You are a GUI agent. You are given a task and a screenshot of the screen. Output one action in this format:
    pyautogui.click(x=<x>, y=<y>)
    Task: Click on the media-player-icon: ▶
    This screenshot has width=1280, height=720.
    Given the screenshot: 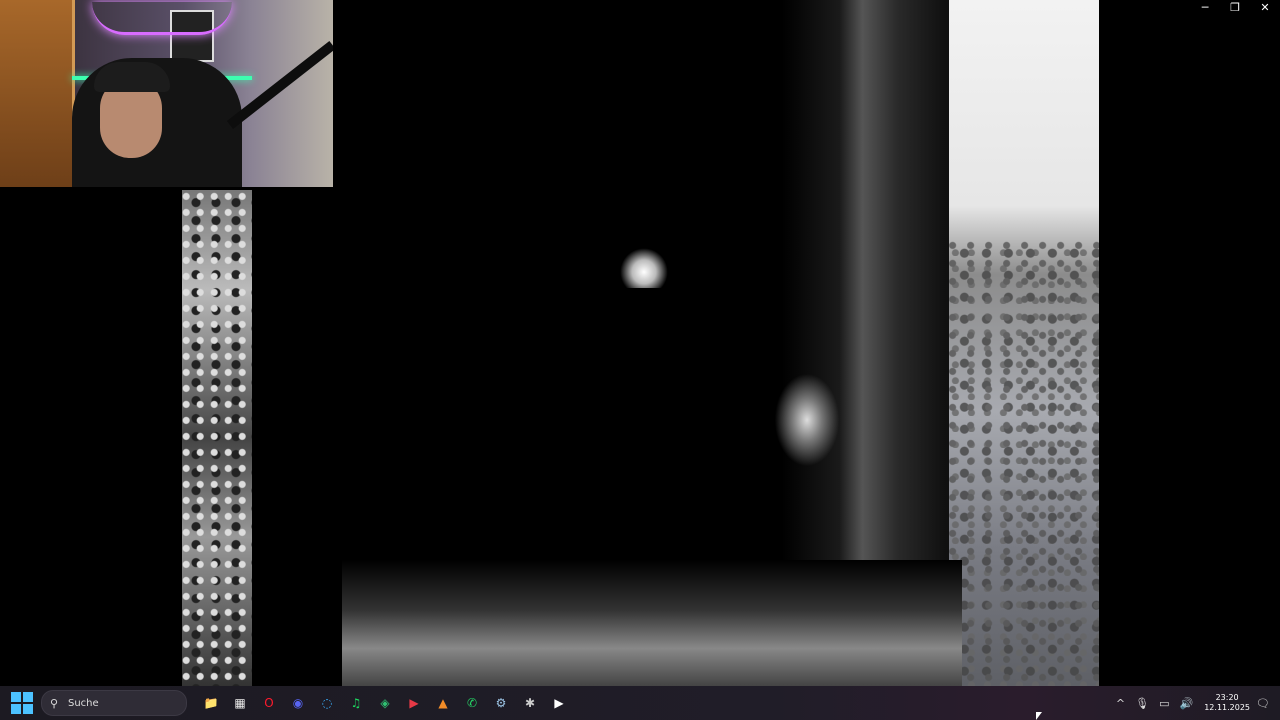 What is the action you would take?
    pyautogui.click(x=559, y=703)
    